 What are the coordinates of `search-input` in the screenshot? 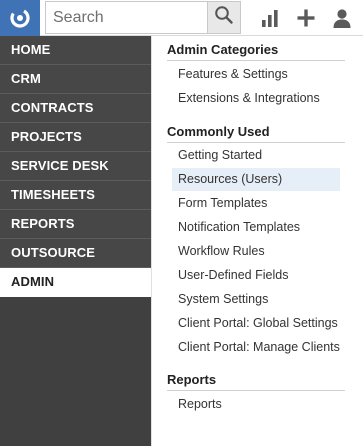 It's located at (126, 17).